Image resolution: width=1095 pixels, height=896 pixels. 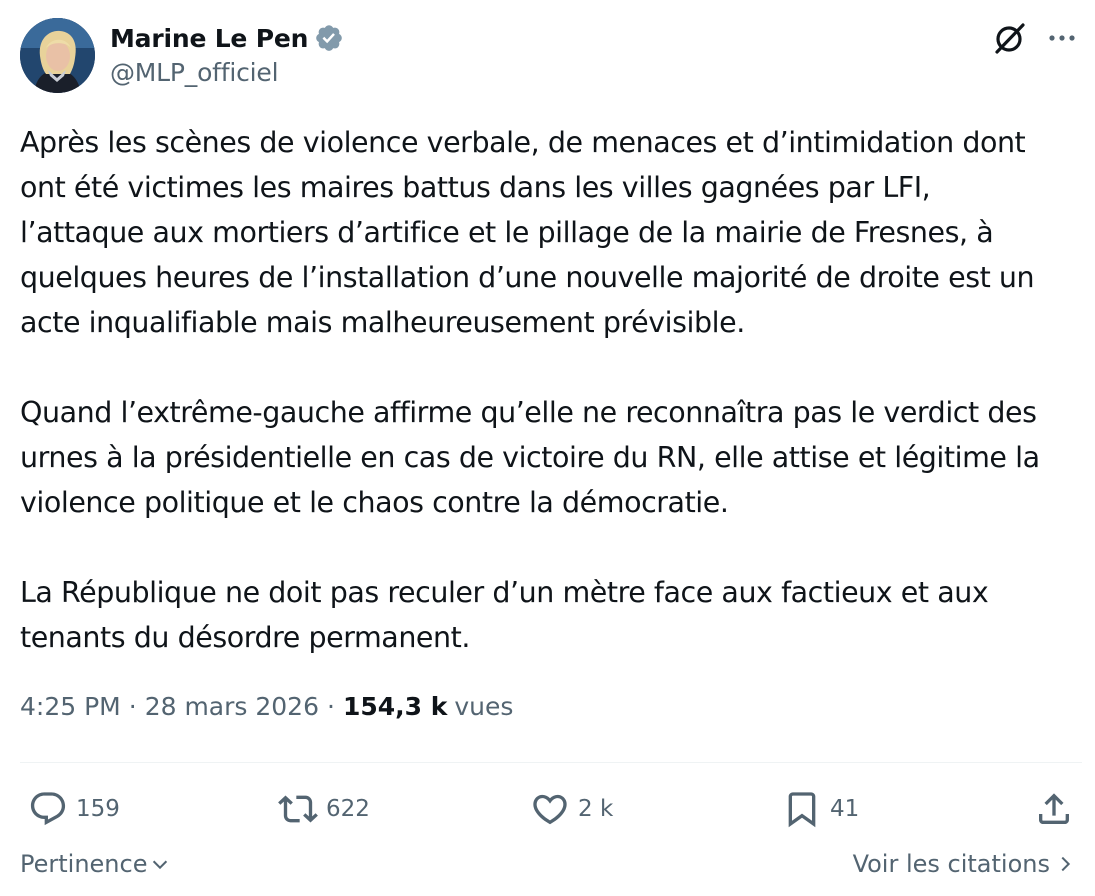 I want to click on sort-replies-button: Pertinence, so click(x=95, y=864).